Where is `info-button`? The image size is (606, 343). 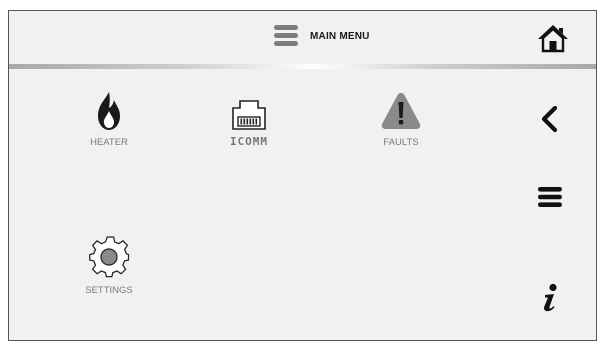 info-button is located at coordinates (550, 298).